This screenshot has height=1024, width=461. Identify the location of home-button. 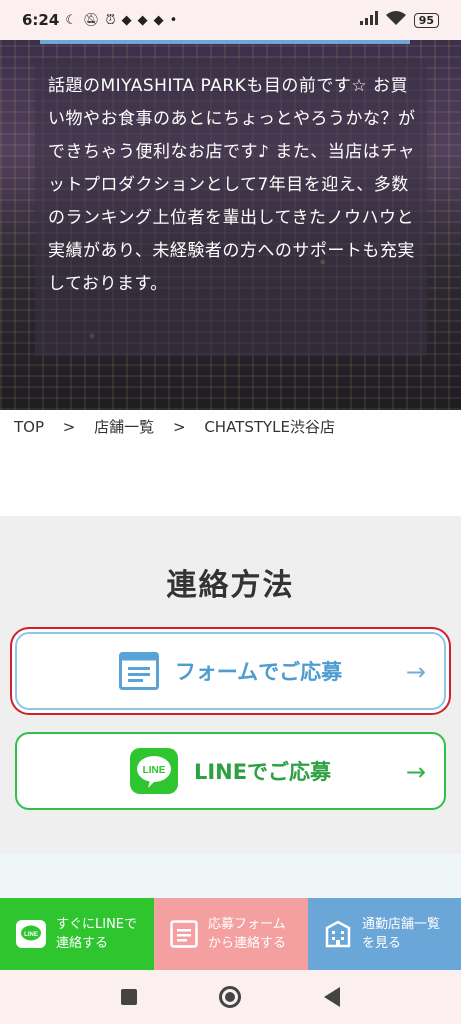
(230, 997).